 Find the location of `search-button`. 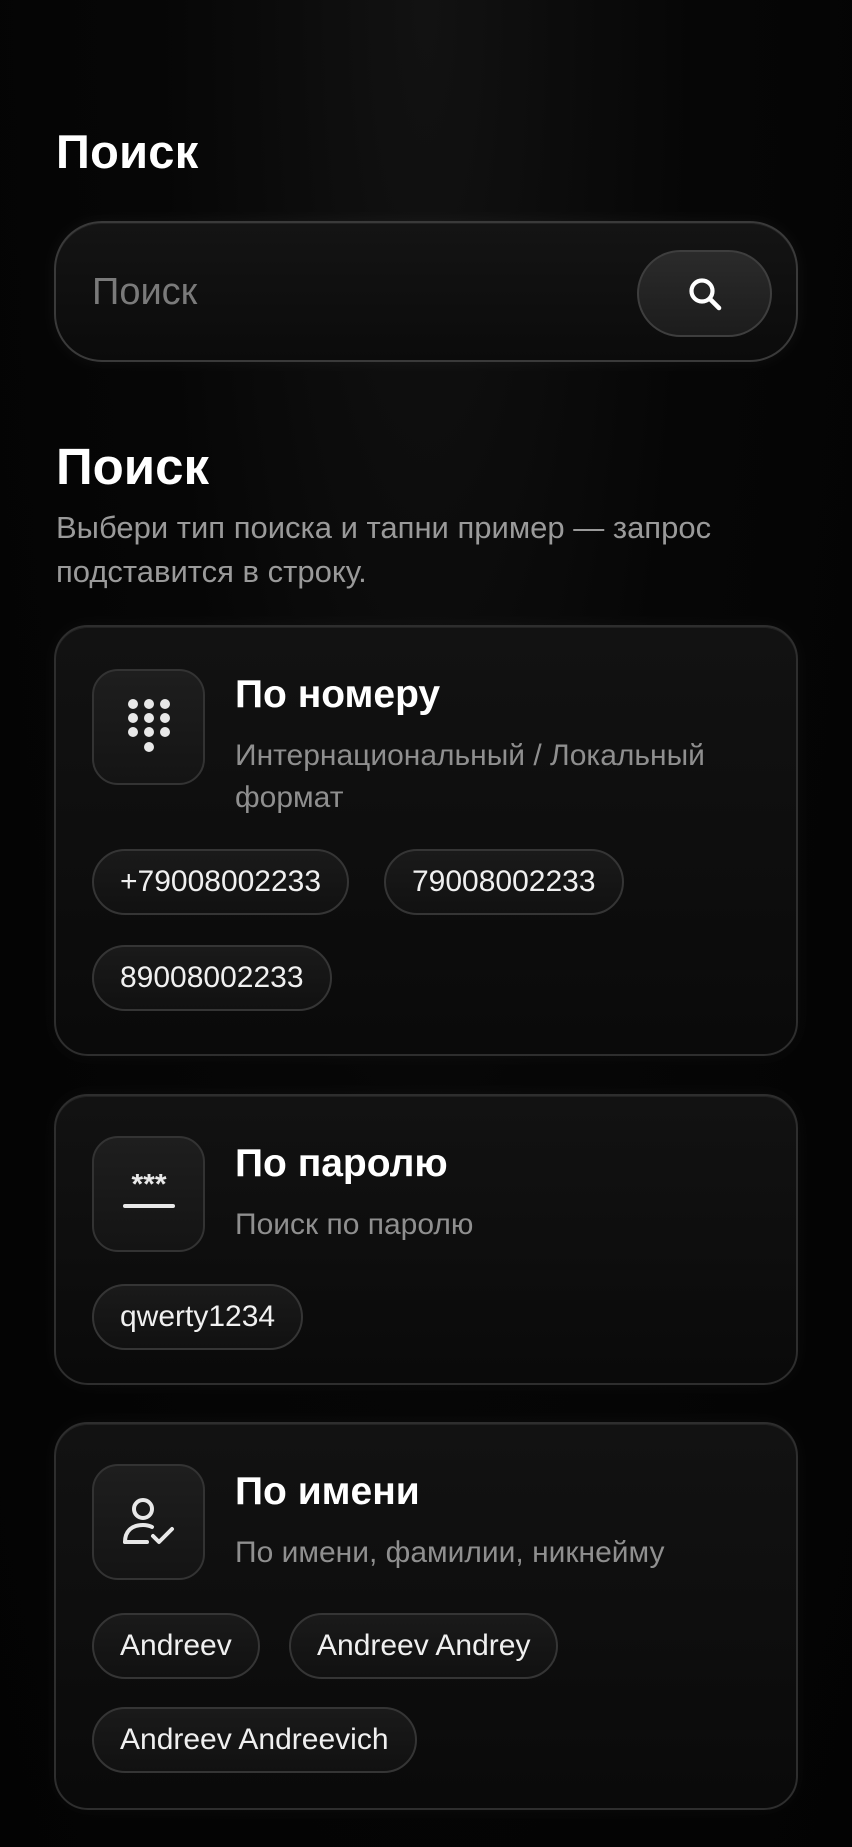

search-button is located at coordinates (704, 293).